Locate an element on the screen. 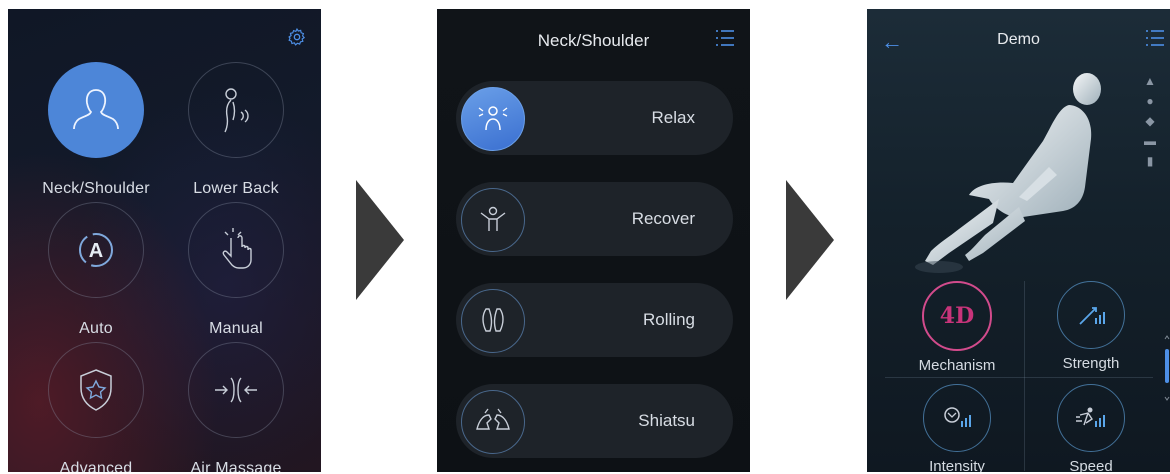 The width and height of the screenshot is (1170, 474). page-title: Neck/Shoulder is located at coordinates (593, 40).